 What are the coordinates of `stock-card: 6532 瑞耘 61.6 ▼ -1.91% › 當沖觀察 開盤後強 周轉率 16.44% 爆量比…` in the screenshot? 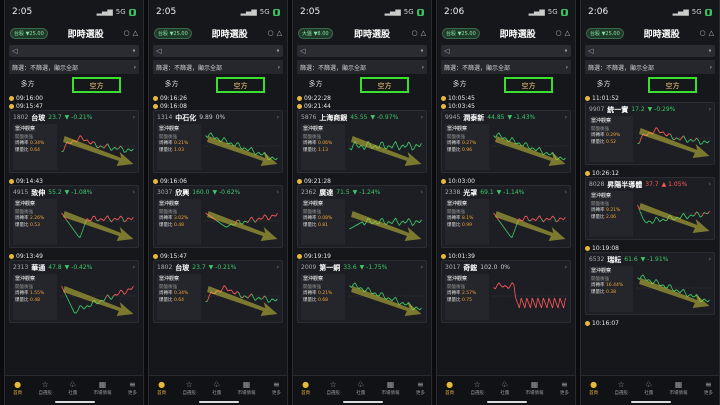 It's located at (650, 283).